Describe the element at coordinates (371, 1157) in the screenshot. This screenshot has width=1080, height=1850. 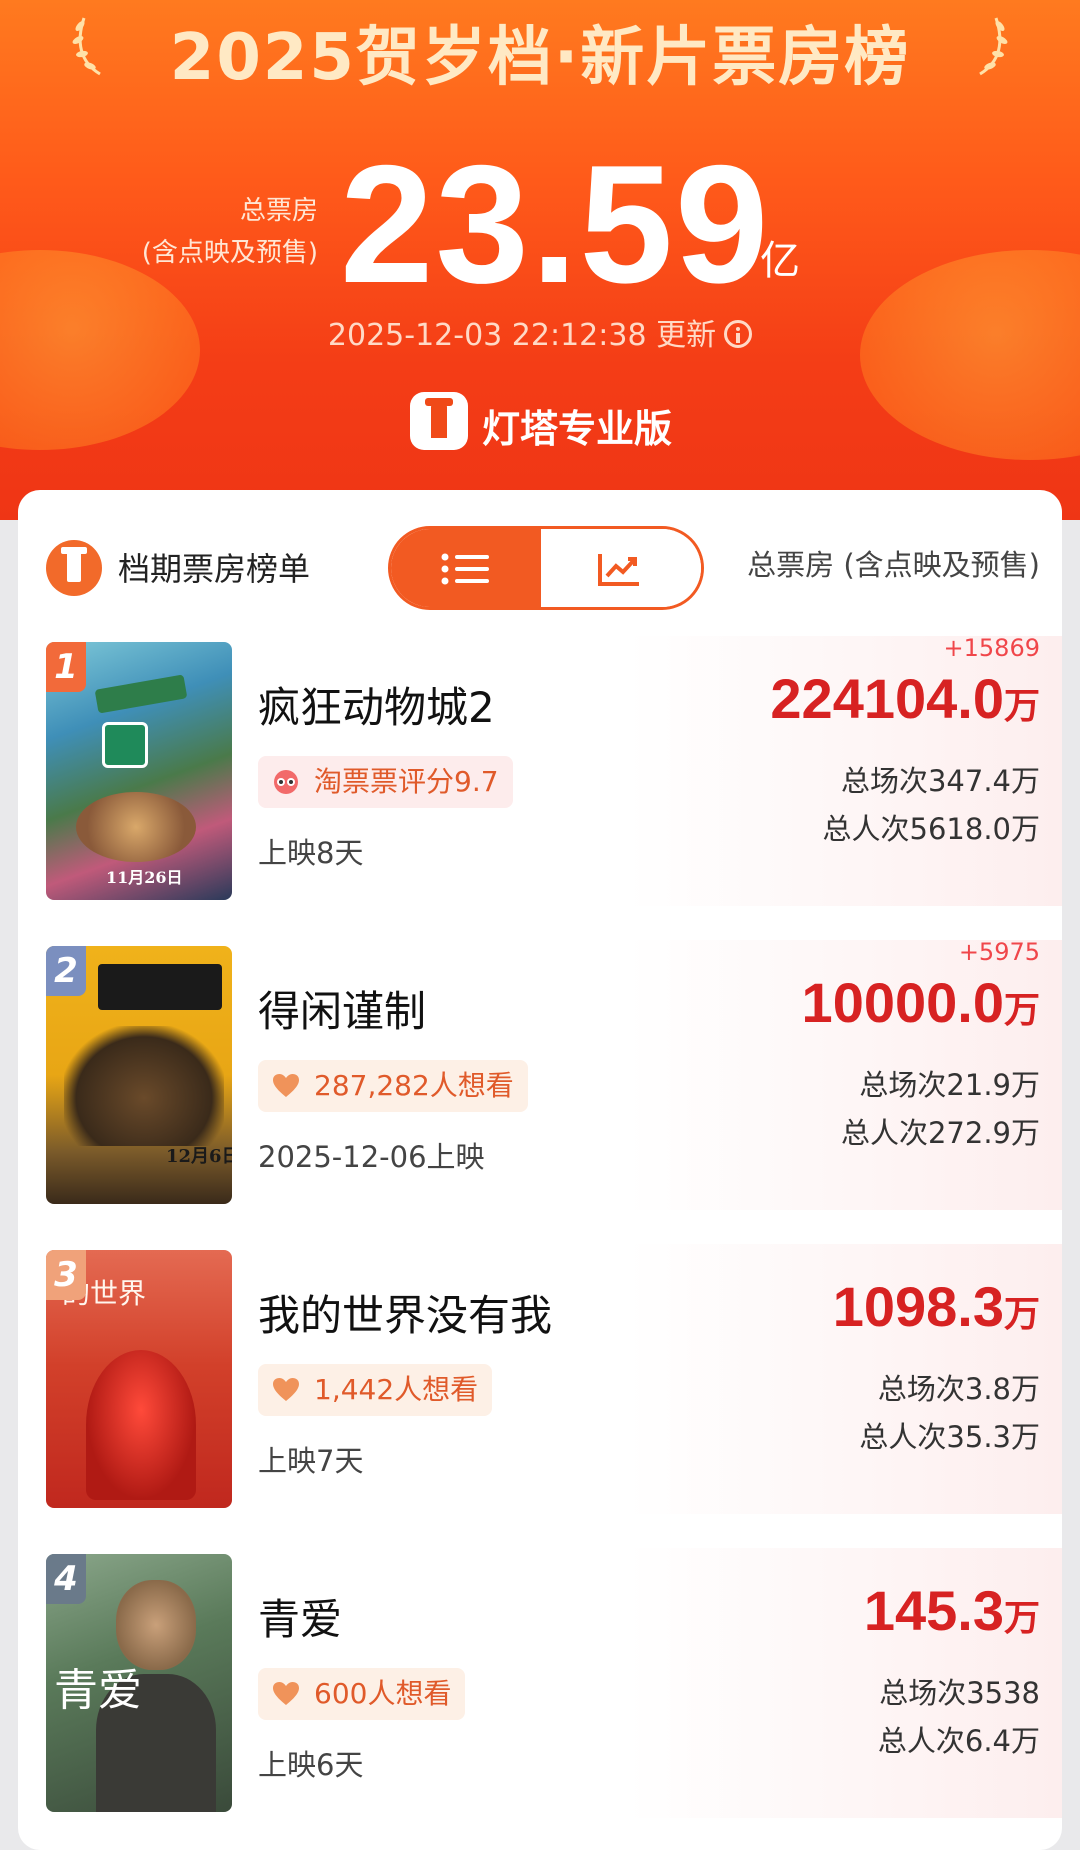
I see `release-status: 2025-12-06上映` at that location.